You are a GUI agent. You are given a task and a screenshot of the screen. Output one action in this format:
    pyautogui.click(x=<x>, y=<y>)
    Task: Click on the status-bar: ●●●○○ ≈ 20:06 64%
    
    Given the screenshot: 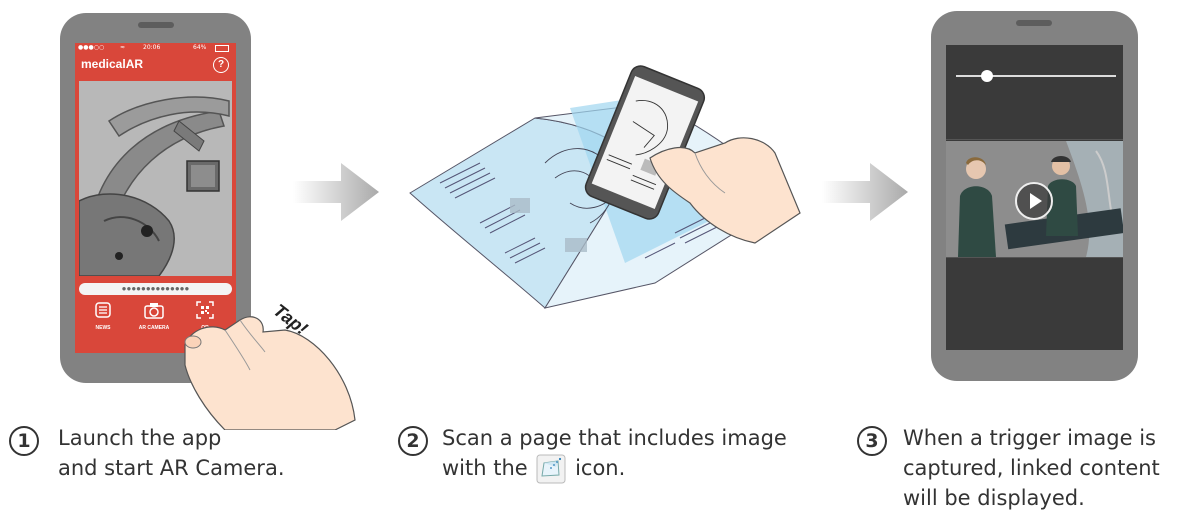 What is the action you would take?
    pyautogui.click(x=155, y=48)
    